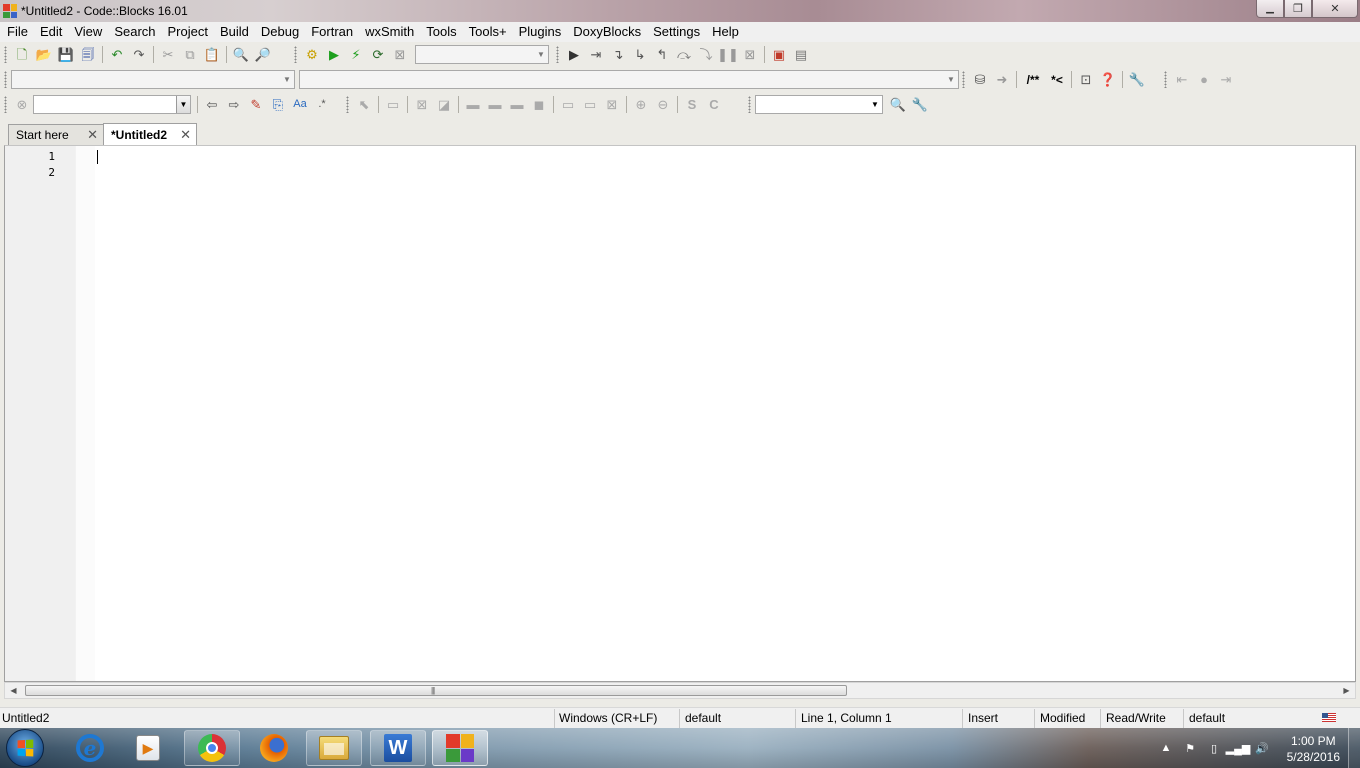 This screenshot has height=768, width=1360. Describe the element at coordinates (441, 32) in the screenshot. I see `menu-tools: Tools` at that location.